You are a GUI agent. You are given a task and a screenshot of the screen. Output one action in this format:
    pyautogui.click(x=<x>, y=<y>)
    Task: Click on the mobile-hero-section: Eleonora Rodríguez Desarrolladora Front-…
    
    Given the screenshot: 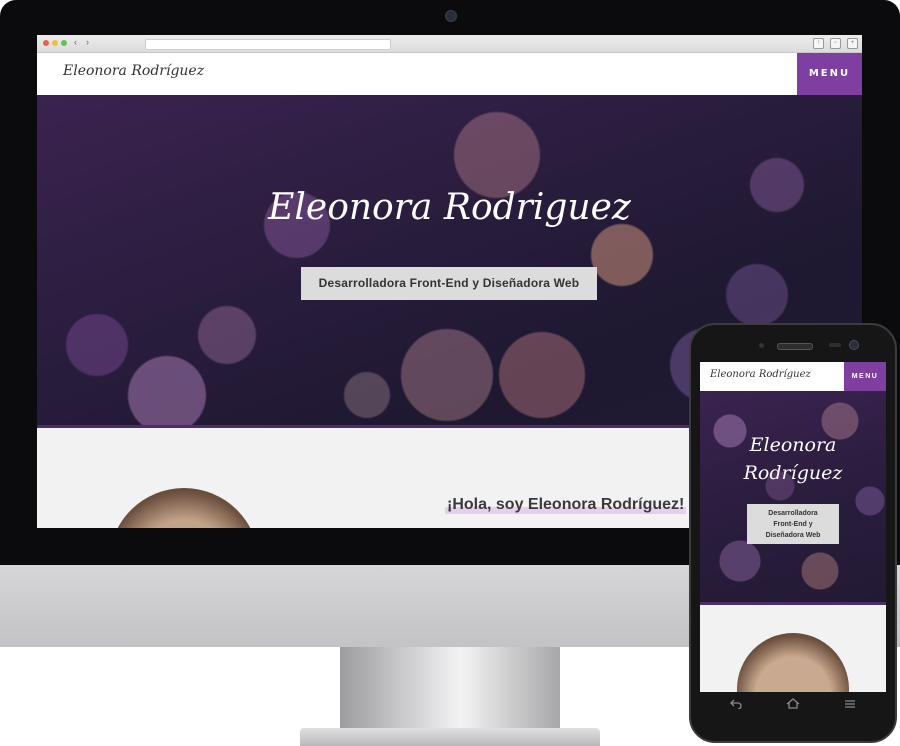 What is the action you would take?
    pyautogui.click(x=793, y=498)
    